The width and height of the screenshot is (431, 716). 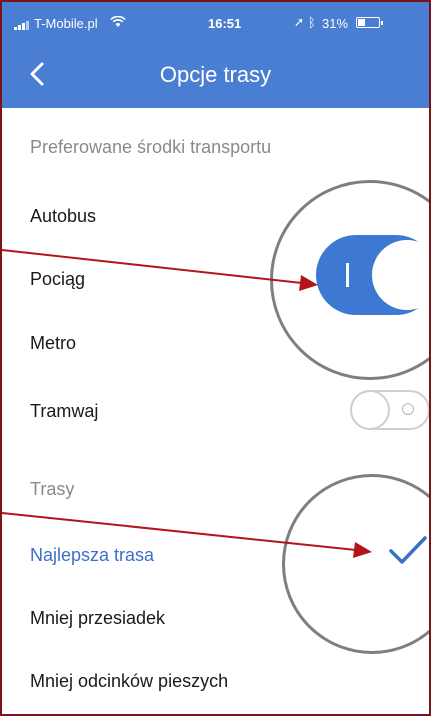 What do you see at coordinates (408, 550) in the screenshot?
I see `checkmark-icon` at bounding box center [408, 550].